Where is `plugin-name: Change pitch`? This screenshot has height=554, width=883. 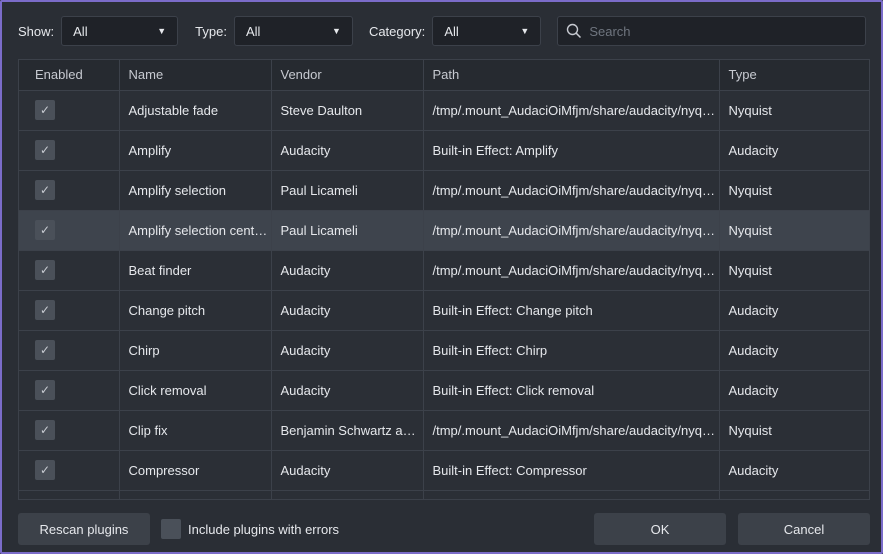
plugin-name: Change pitch is located at coordinates (195, 310).